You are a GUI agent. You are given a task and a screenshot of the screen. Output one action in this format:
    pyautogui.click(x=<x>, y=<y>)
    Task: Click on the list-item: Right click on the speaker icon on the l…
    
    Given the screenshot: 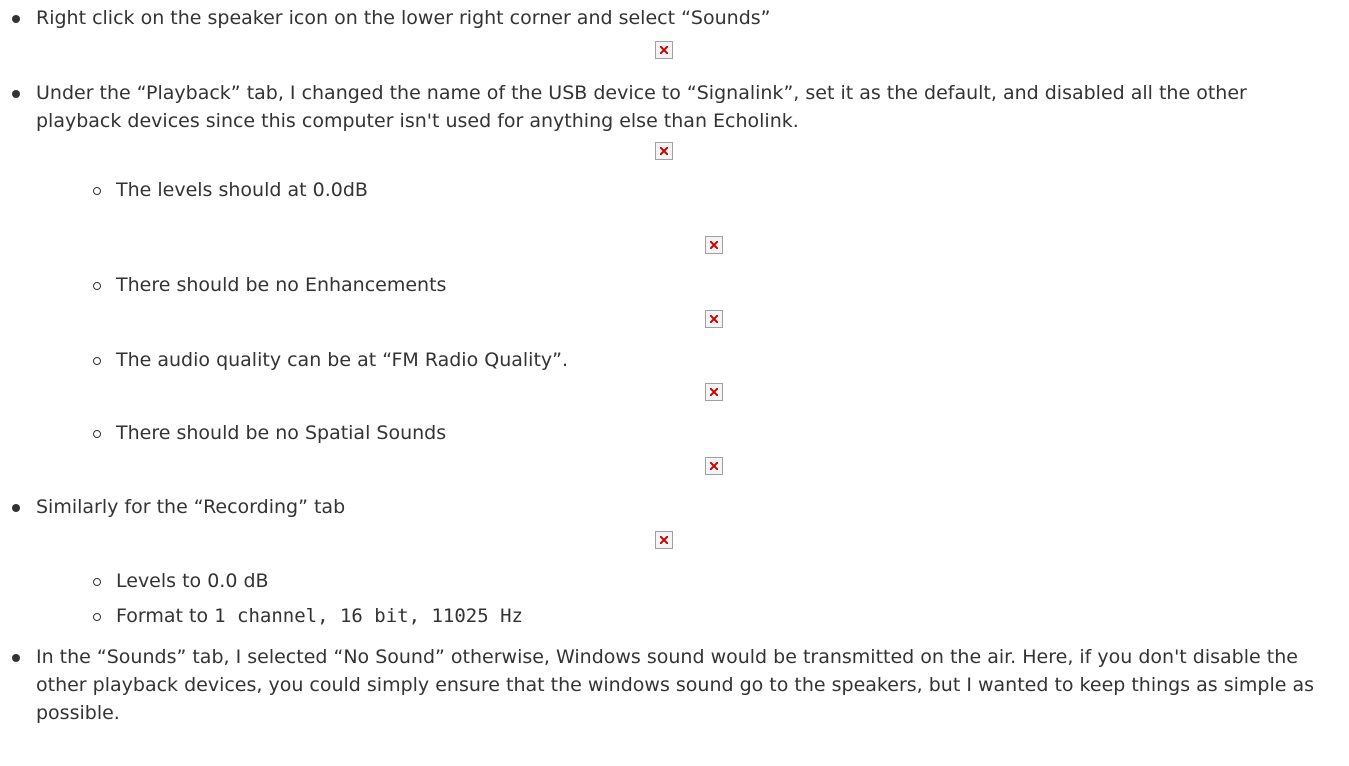 What is the action you would take?
    pyautogui.click(x=674, y=18)
    